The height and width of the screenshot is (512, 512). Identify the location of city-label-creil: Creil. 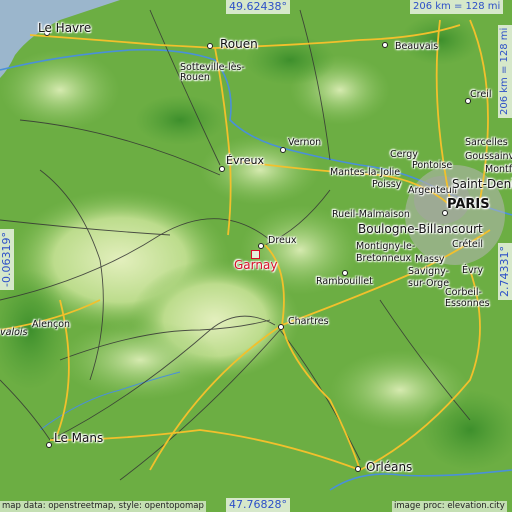
(481, 94).